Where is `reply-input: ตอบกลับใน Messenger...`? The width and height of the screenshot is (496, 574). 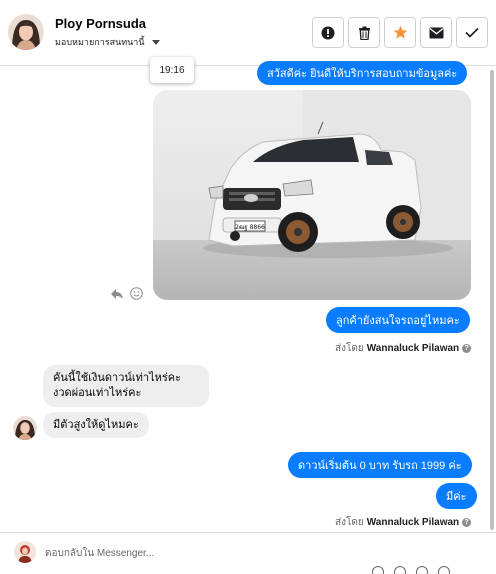 reply-input: ตอบกลับใน Messenger... is located at coordinates (99, 553).